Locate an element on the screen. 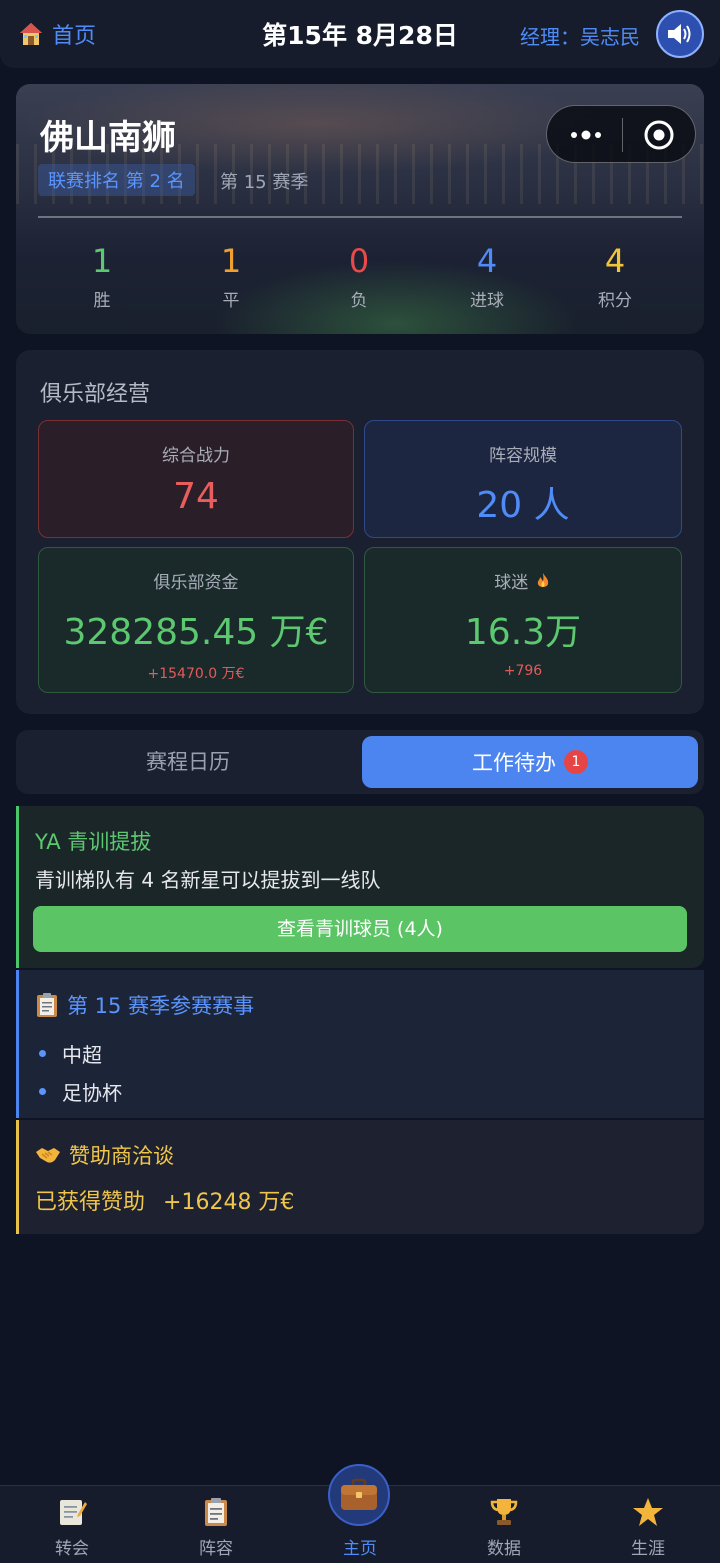 Image resolution: width=720 pixels, height=1563 pixels. funds-delta: +15470.0 万€ is located at coordinates (196, 674).